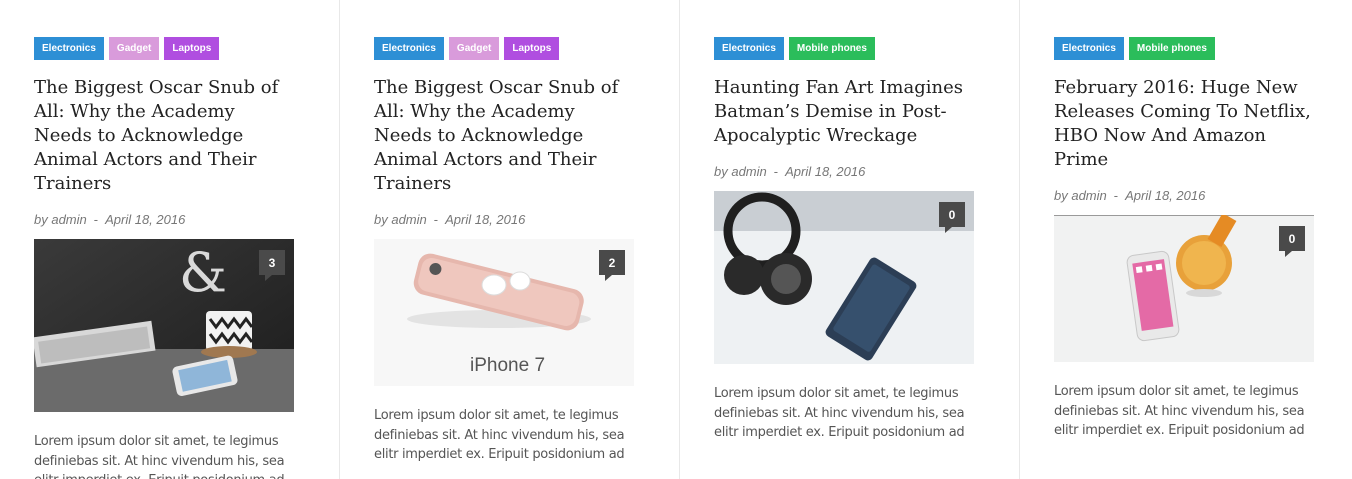  I want to click on comment-count-badge: 2, so click(612, 265).